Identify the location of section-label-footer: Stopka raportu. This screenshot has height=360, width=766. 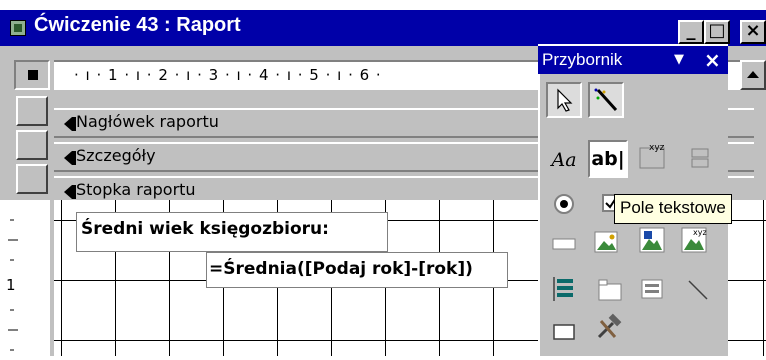
(136, 189).